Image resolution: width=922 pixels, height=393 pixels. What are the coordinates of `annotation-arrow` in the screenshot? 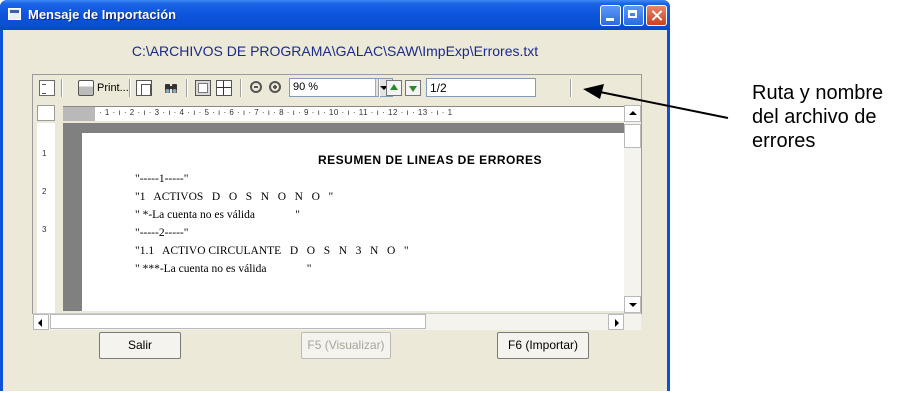 It's located at (656, 101).